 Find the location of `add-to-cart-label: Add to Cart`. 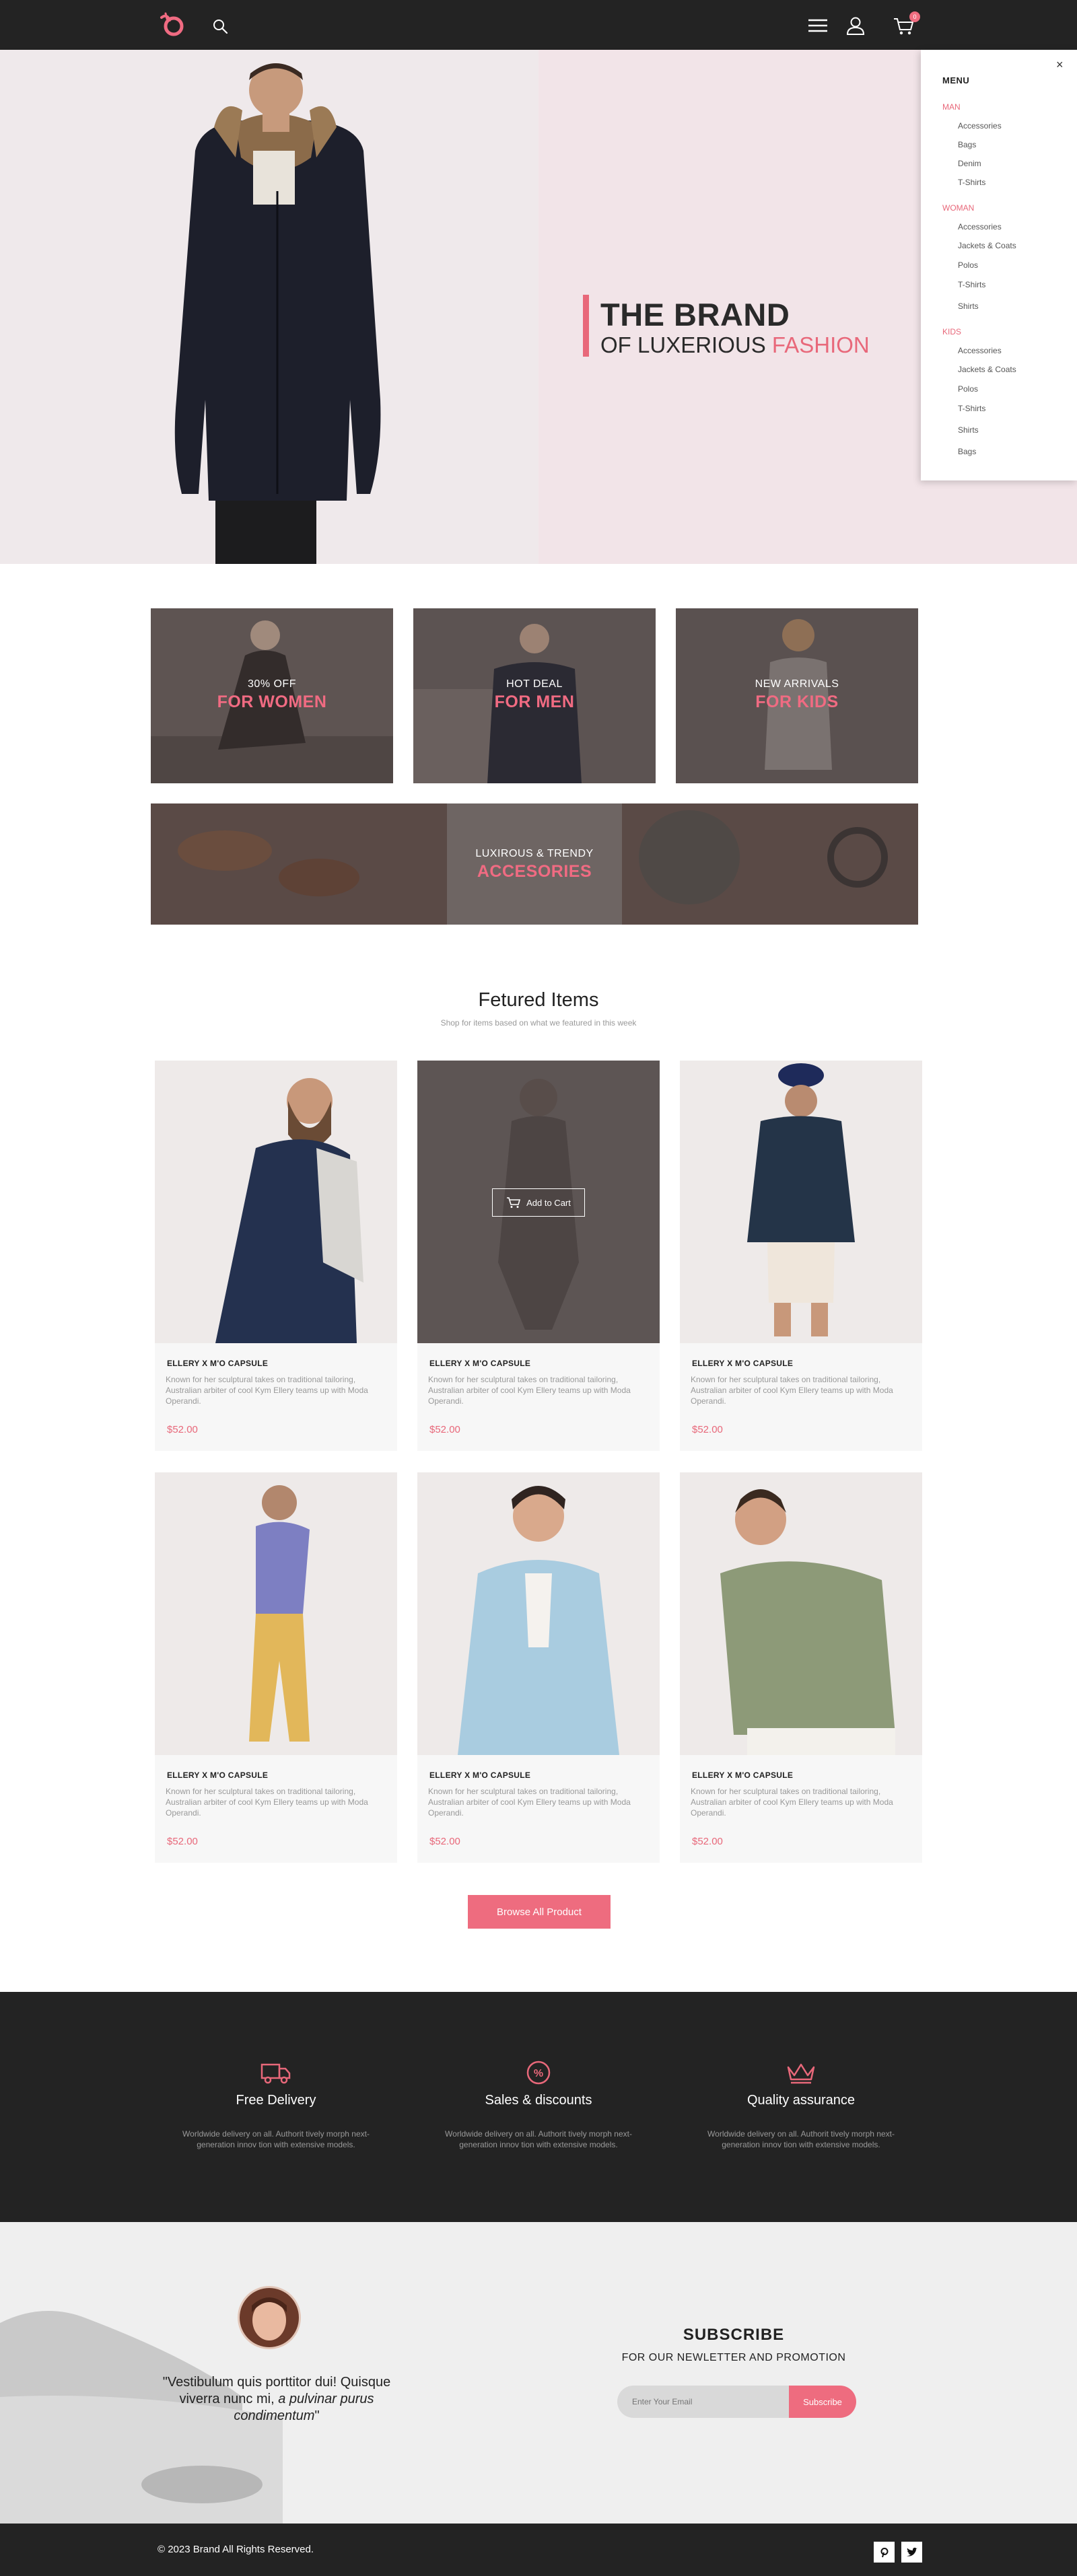

add-to-cart-label: Add to Cart is located at coordinates (548, 1202).